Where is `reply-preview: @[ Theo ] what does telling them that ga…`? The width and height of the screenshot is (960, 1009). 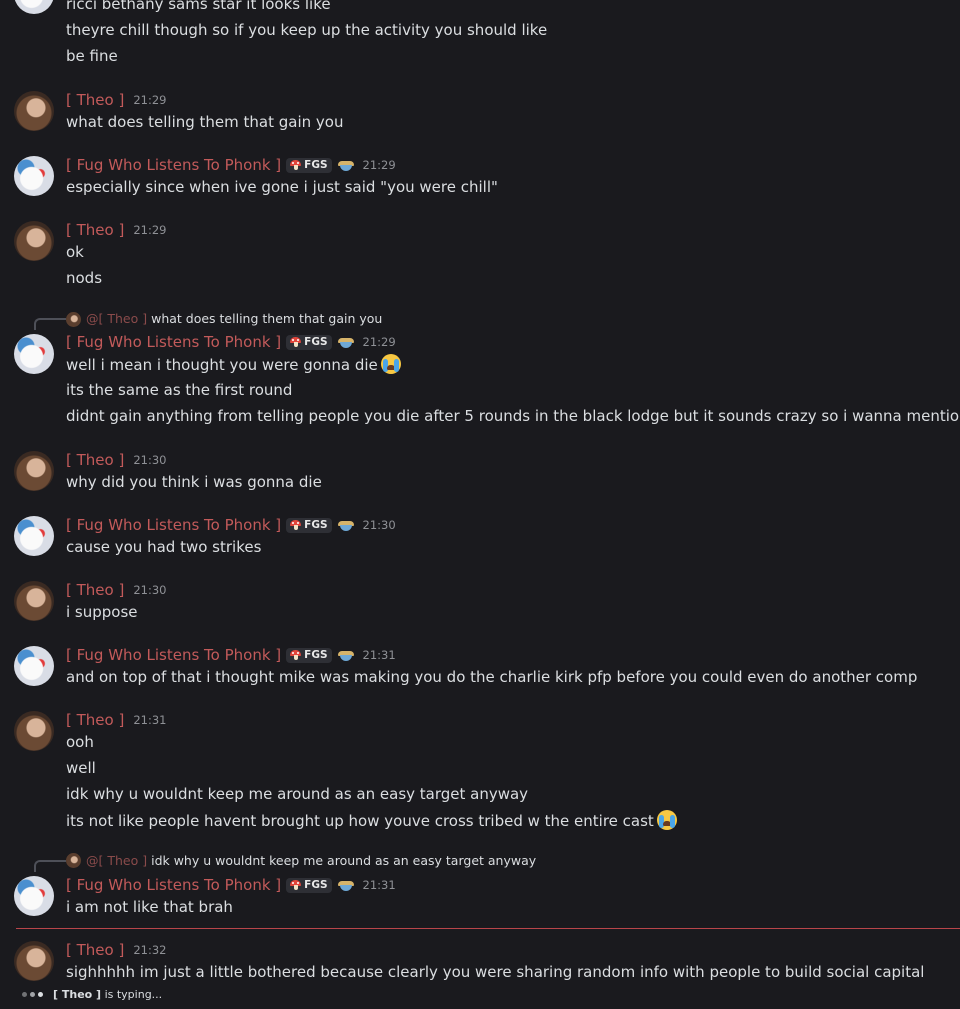
reply-preview: @[ Theo ] what does telling them that ga… is located at coordinates (234, 319).